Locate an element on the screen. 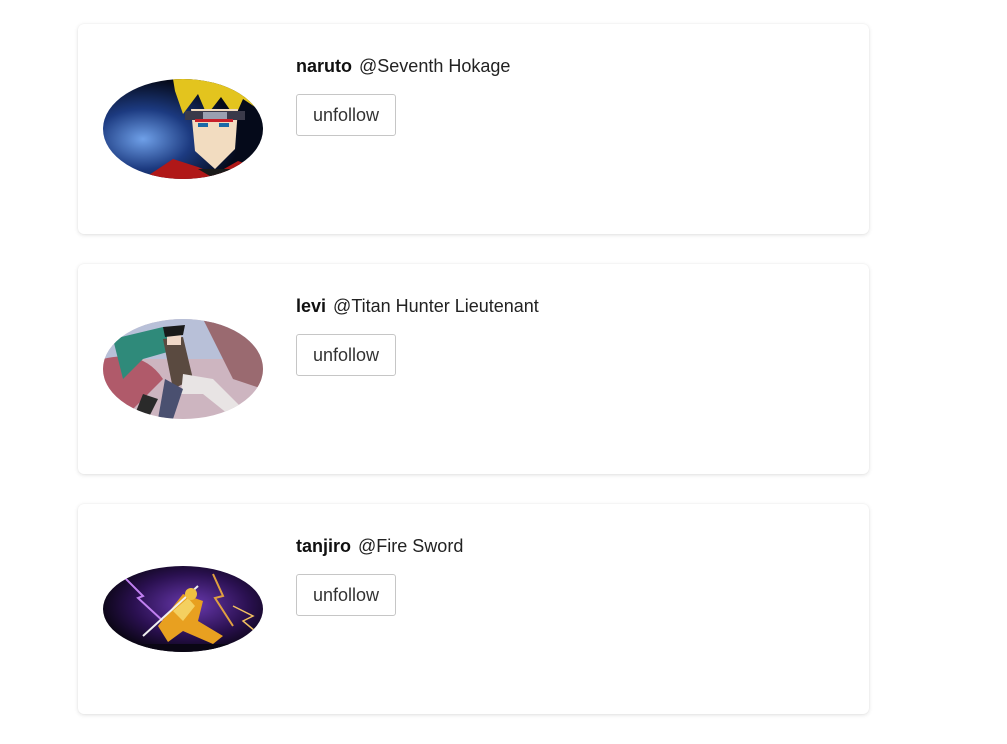 This screenshot has width=1007, height=744. name-line: tanjiro @Fire Sword is located at coordinates (379, 546).